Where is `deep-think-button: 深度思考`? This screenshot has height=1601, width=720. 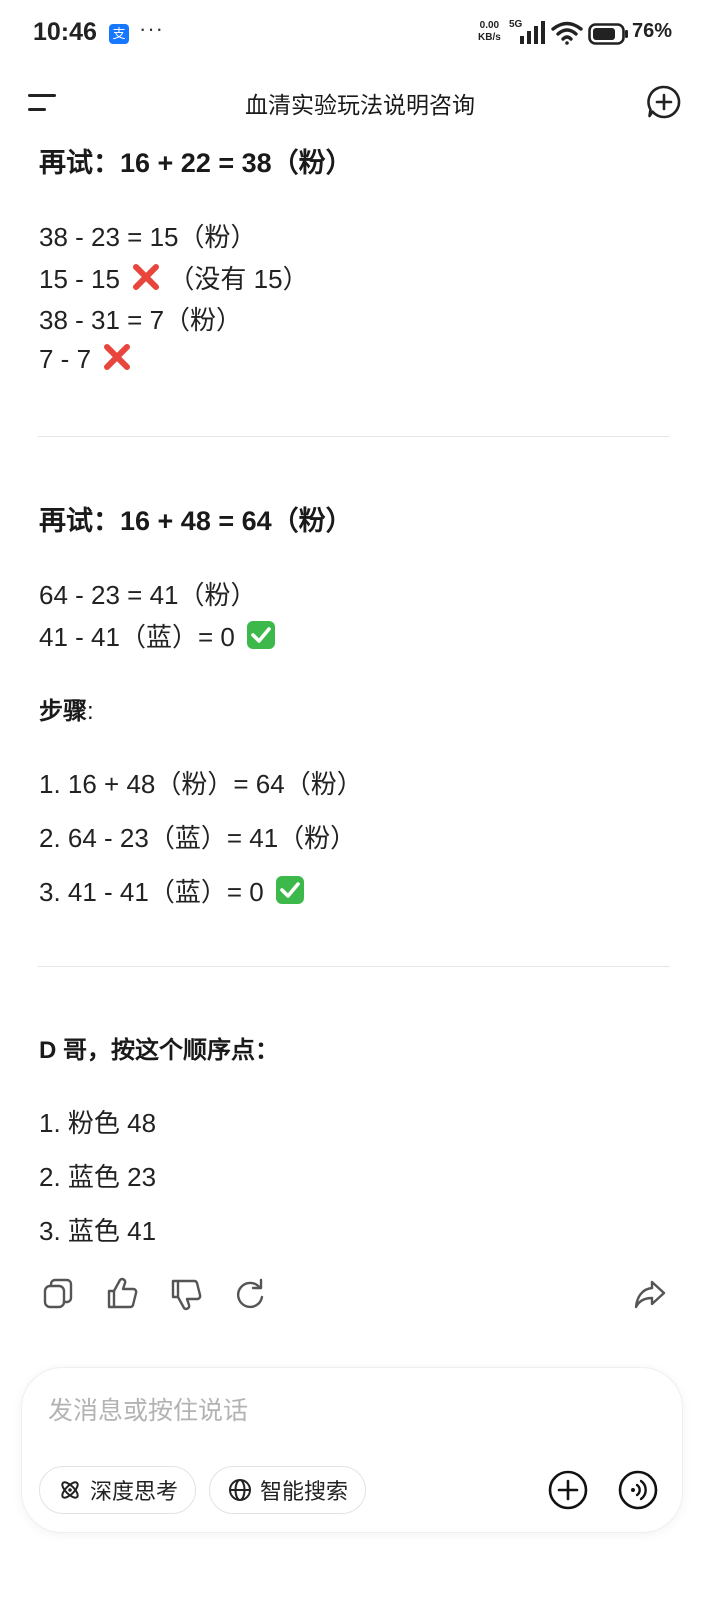 deep-think-button: 深度思考 is located at coordinates (117, 1490).